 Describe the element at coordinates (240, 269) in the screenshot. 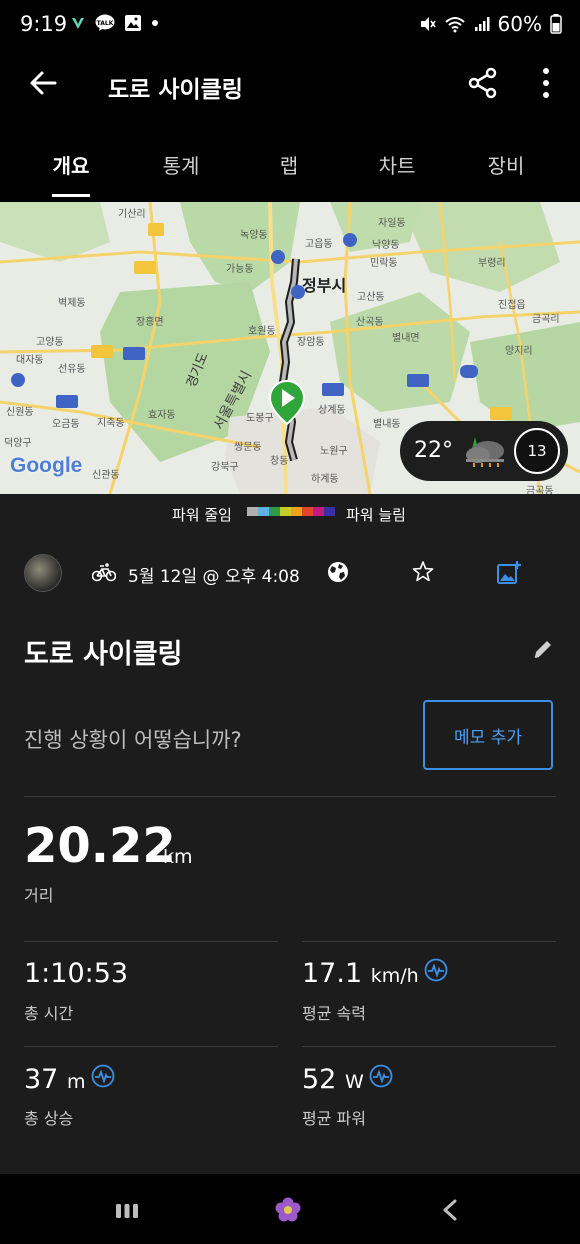

I see `map-label: 가능동` at that location.